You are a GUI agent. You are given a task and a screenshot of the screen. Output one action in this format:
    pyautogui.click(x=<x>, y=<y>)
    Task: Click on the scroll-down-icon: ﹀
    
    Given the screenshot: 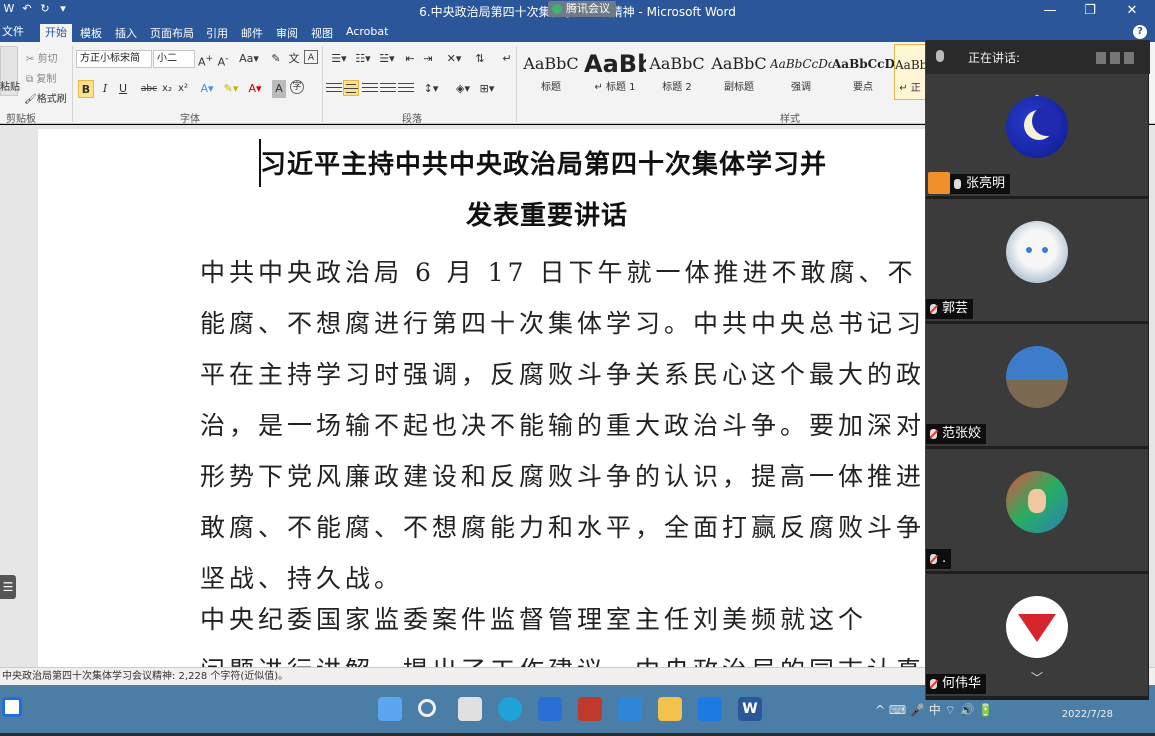 What is the action you would take?
    pyautogui.click(x=1037, y=678)
    